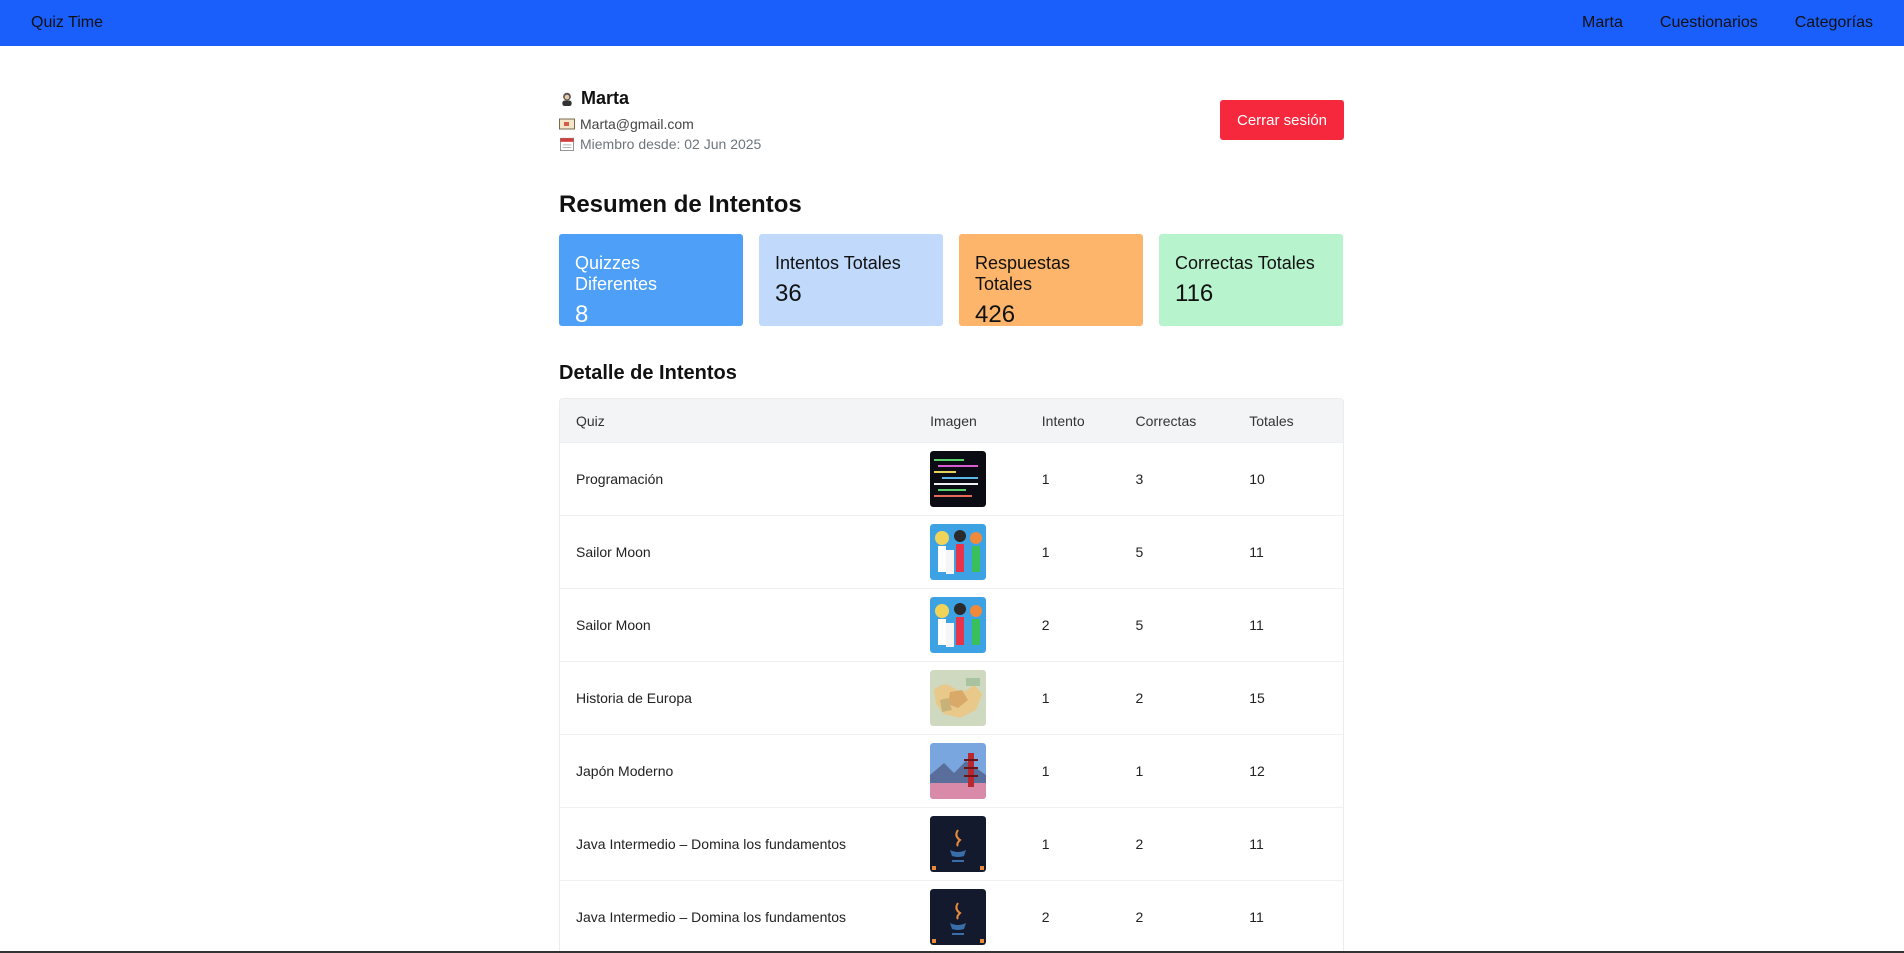 The image size is (1904, 953). I want to click on card-total-answers: Respuestas Totales 426, so click(1051, 281).